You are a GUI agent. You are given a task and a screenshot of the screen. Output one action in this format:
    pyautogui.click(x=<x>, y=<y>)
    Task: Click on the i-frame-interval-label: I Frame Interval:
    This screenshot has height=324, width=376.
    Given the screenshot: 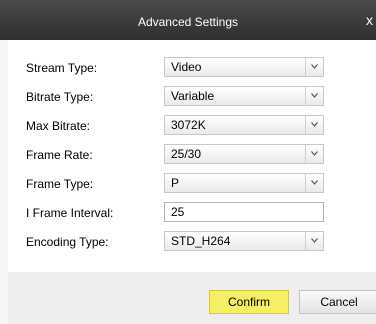 What is the action you would take?
    pyautogui.click(x=70, y=213)
    